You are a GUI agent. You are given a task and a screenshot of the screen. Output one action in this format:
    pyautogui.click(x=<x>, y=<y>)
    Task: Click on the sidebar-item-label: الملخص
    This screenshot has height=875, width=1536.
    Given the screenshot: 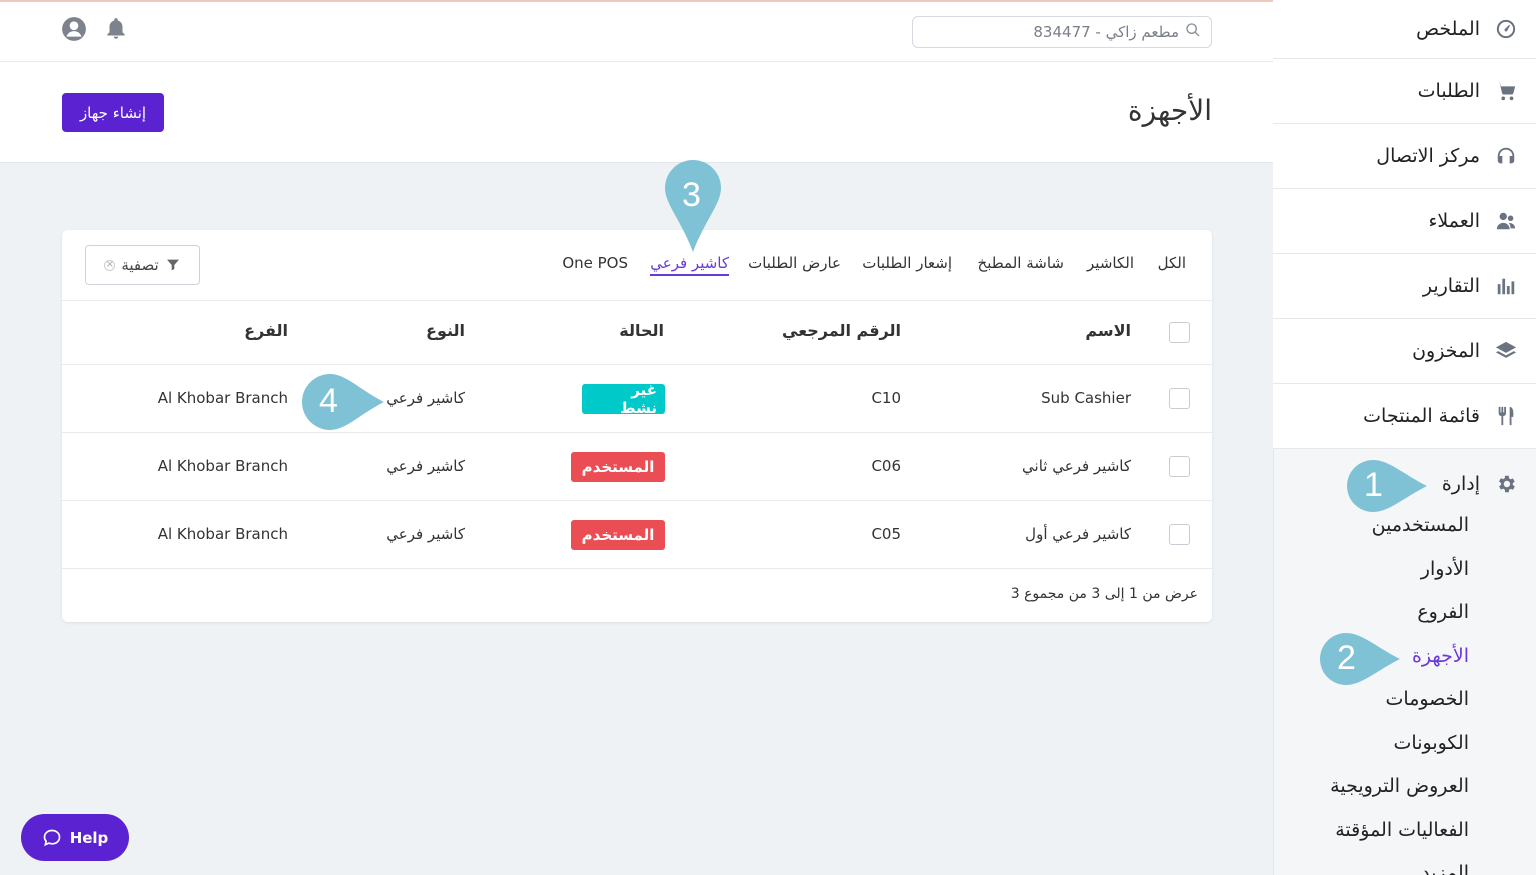 What is the action you would take?
    pyautogui.click(x=1448, y=29)
    